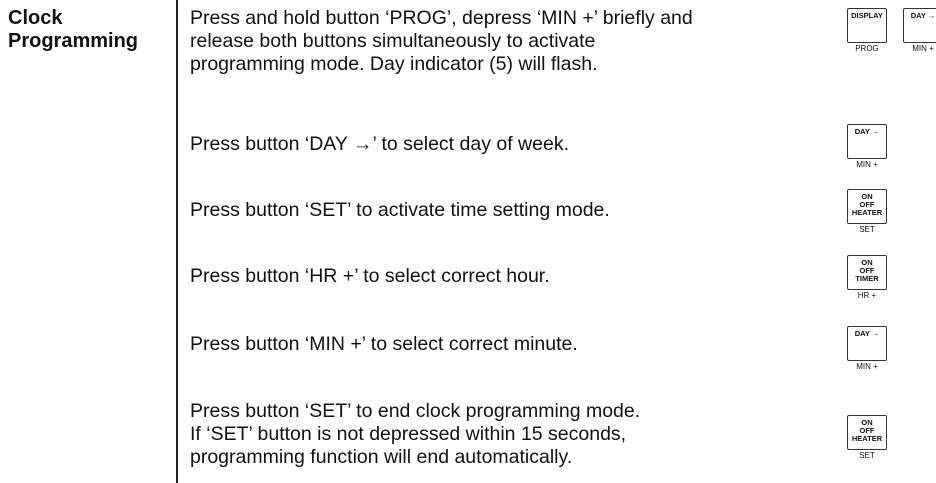  What do you see at coordinates (867, 272) in the screenshot?
I see `timer-button-face: ON OFF TIMER` at bounding box center [867, 272].